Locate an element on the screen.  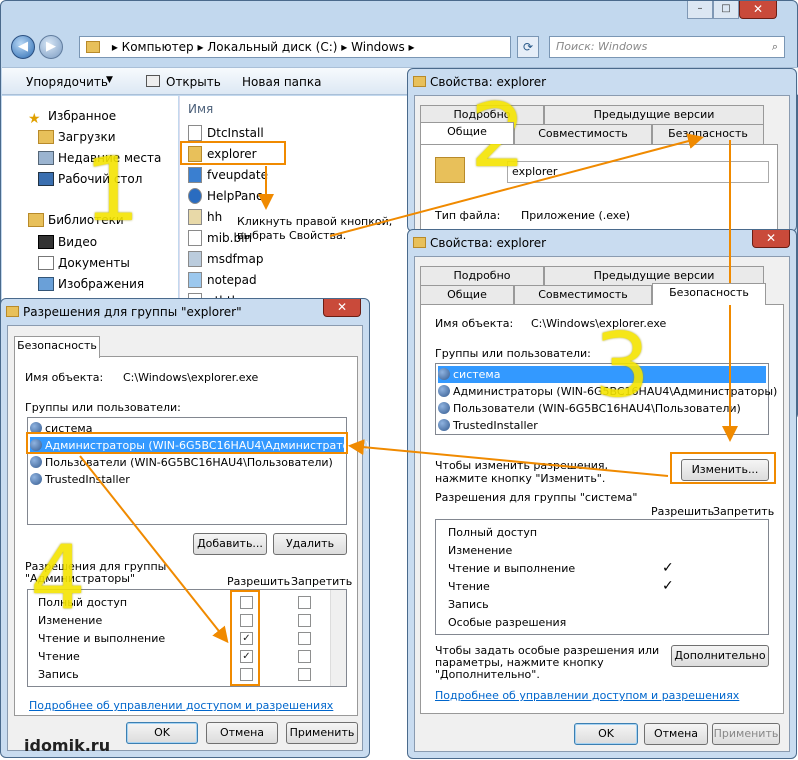
advanced-button: Дополнительно is located at coordinates (720, 656).